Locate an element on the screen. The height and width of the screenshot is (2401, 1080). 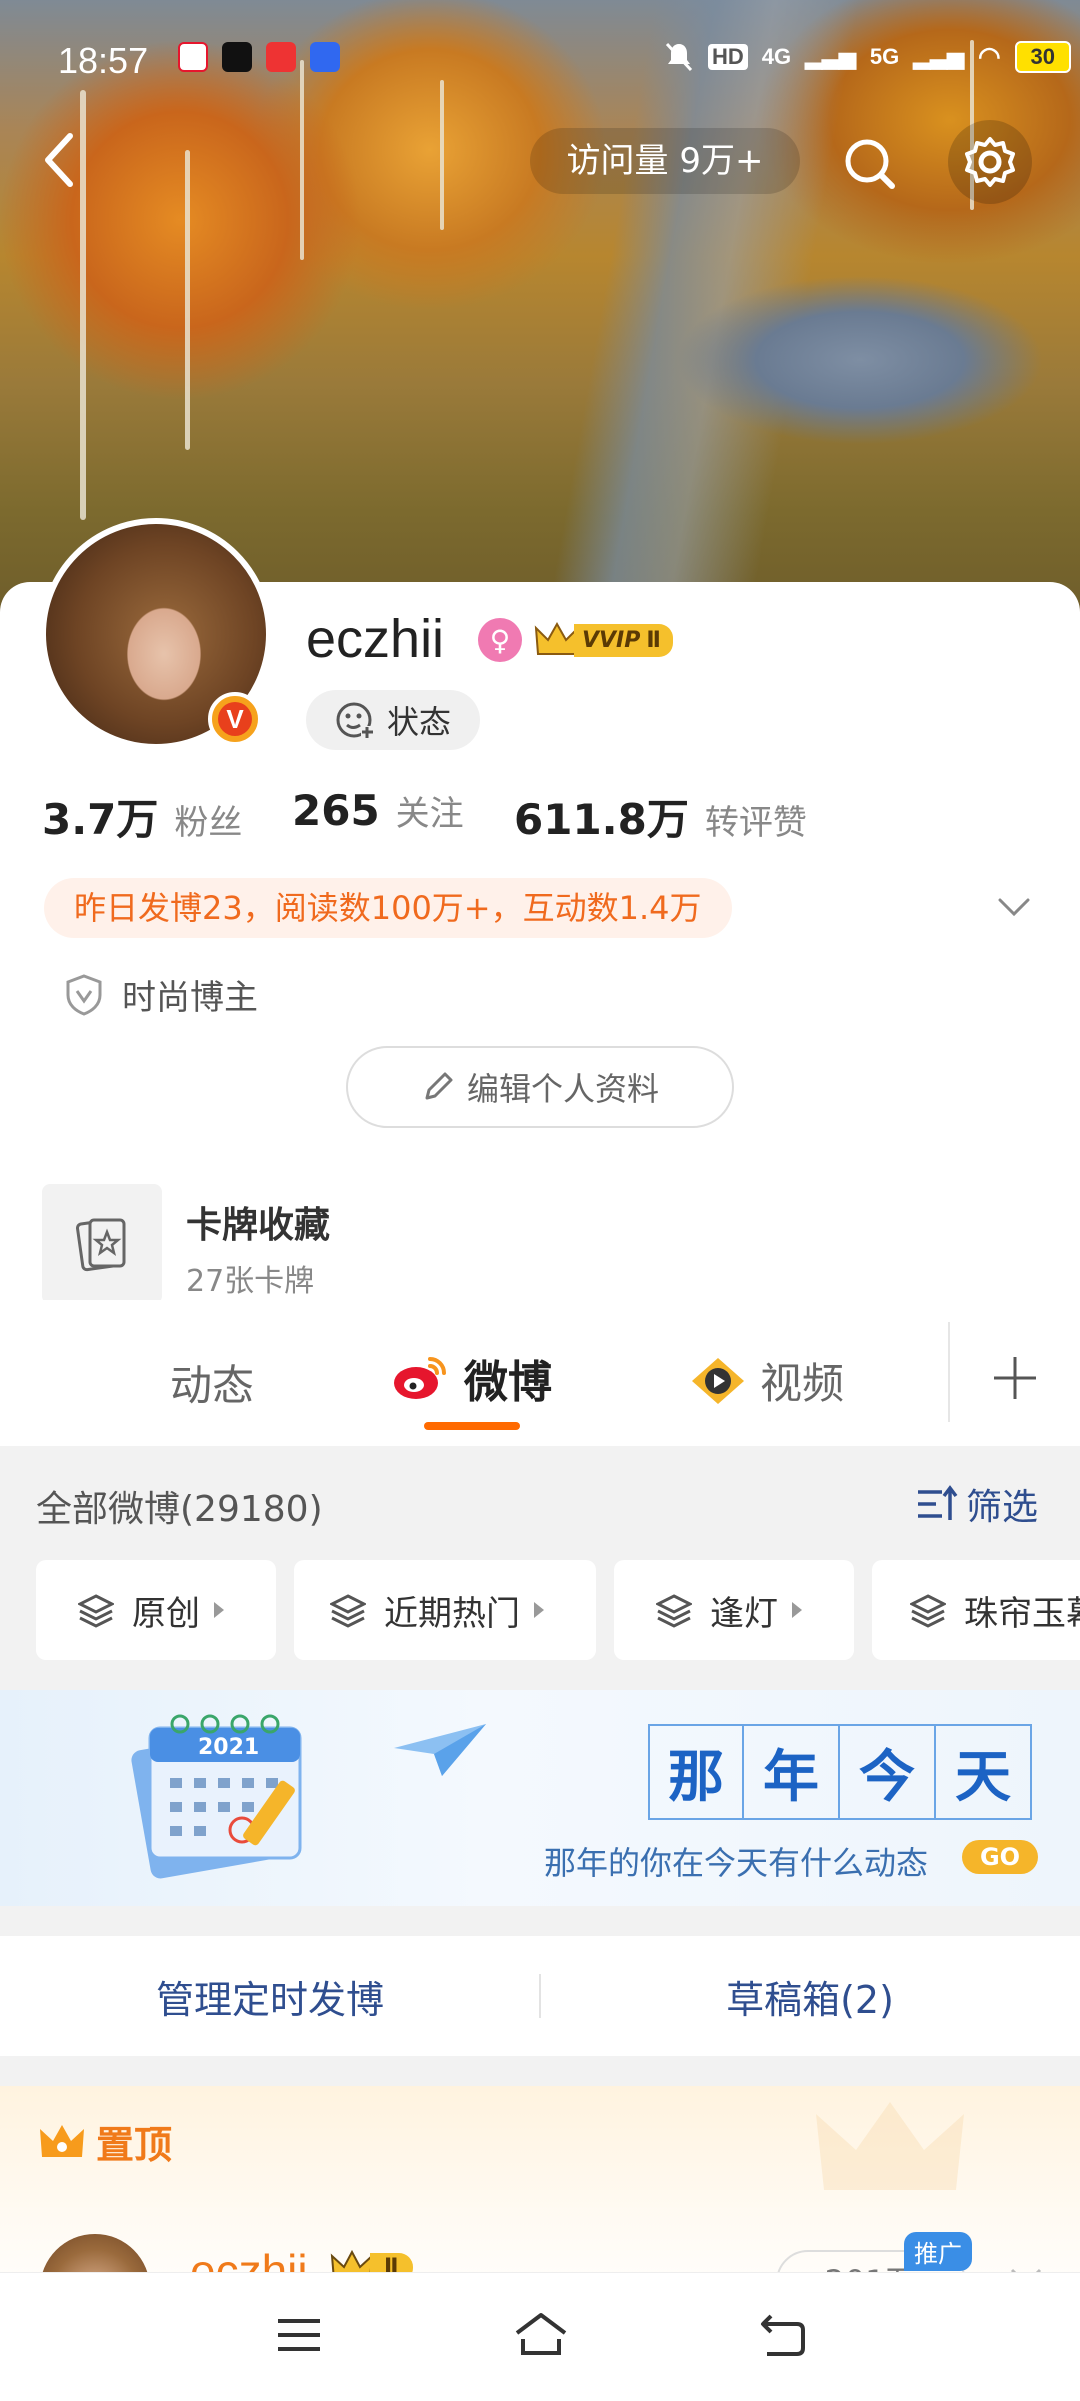
chip-fengdeng-label: 逢灯 is located at coordinates (744, 1613).